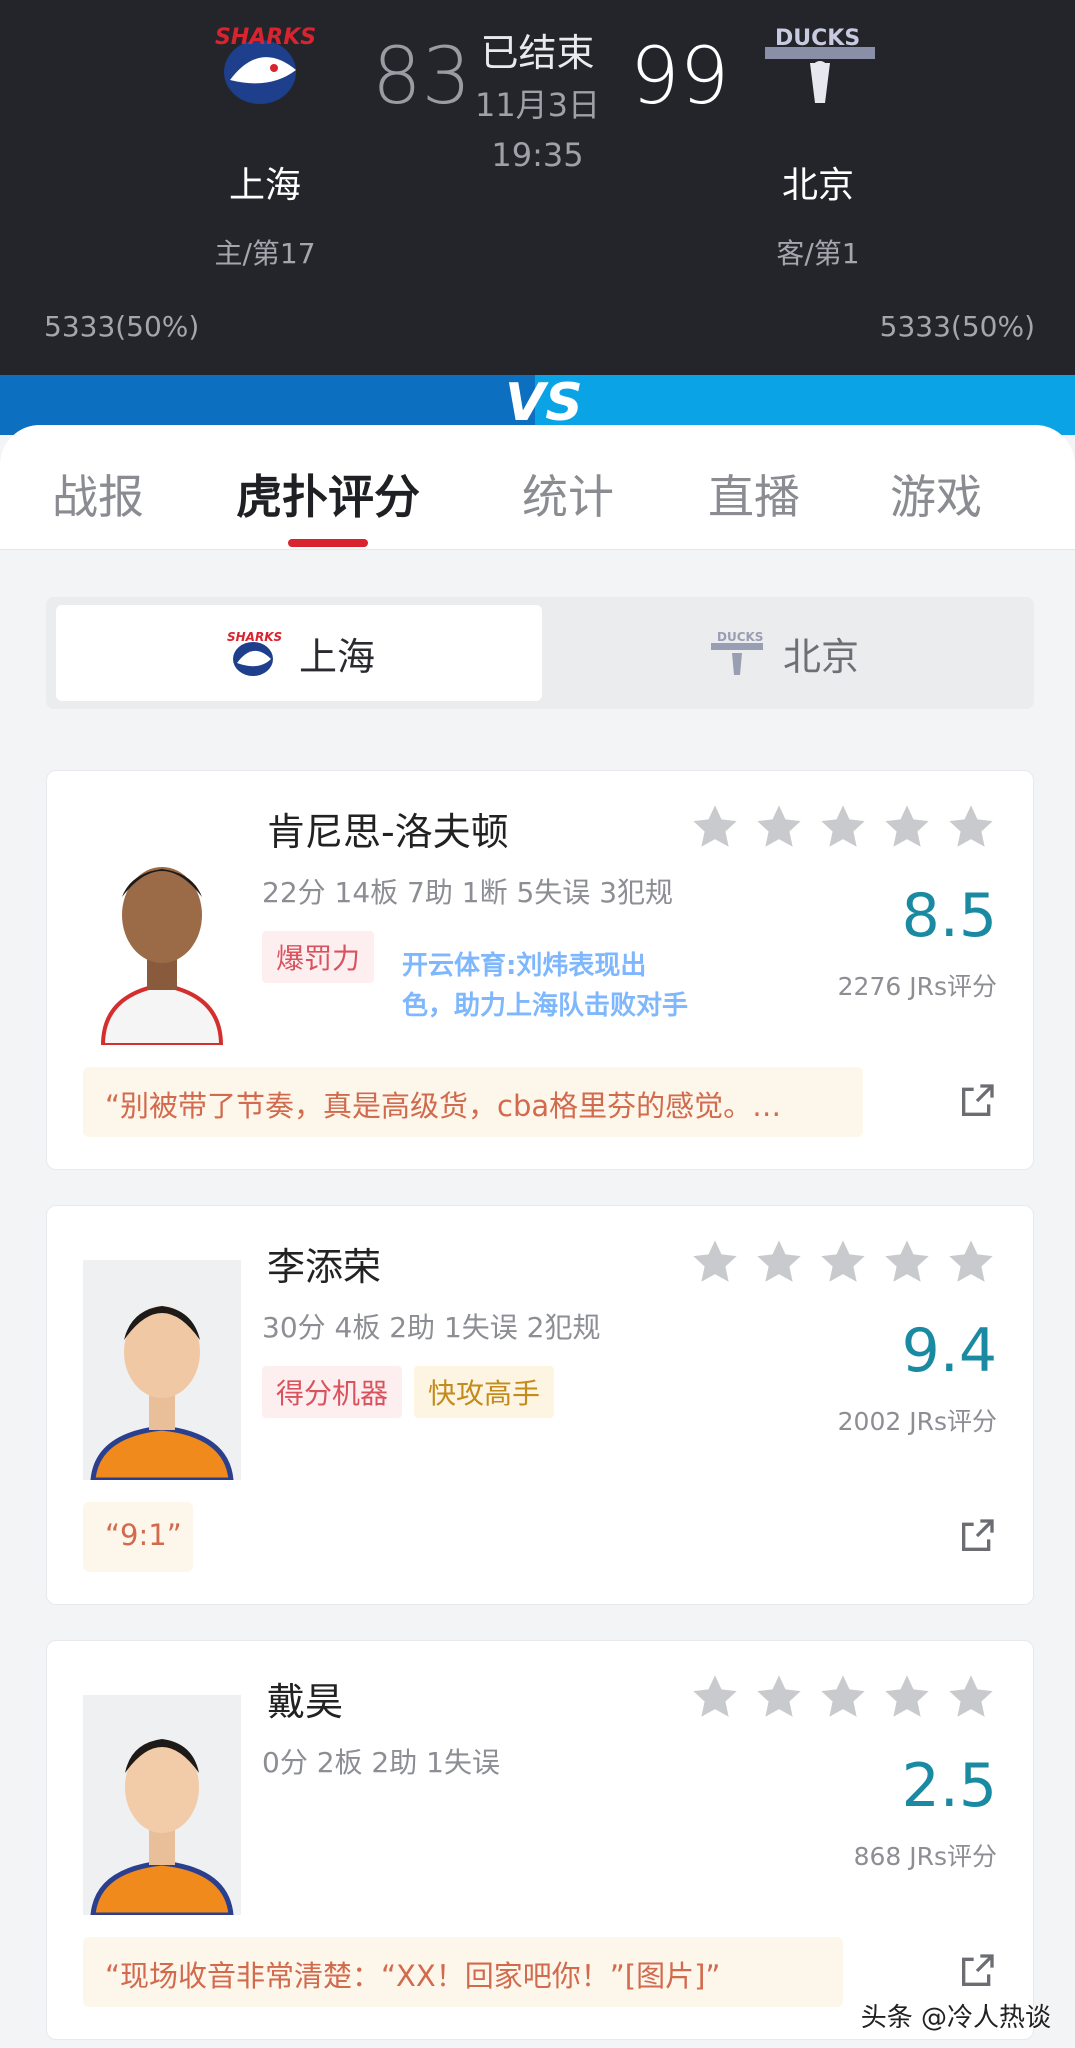 The image size is (1075, 2048). What do you see at coordinates (568, 494) in the screenshot?
I see `tab-stats: 统计` at bounding box center [568, 494].